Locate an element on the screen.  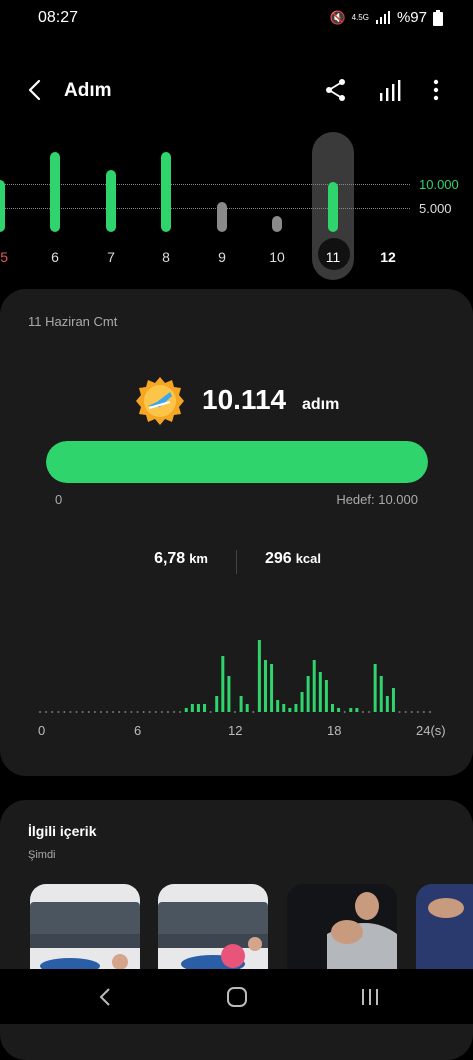
related-title: İlgili içerik is located at coordinates (62, 831).